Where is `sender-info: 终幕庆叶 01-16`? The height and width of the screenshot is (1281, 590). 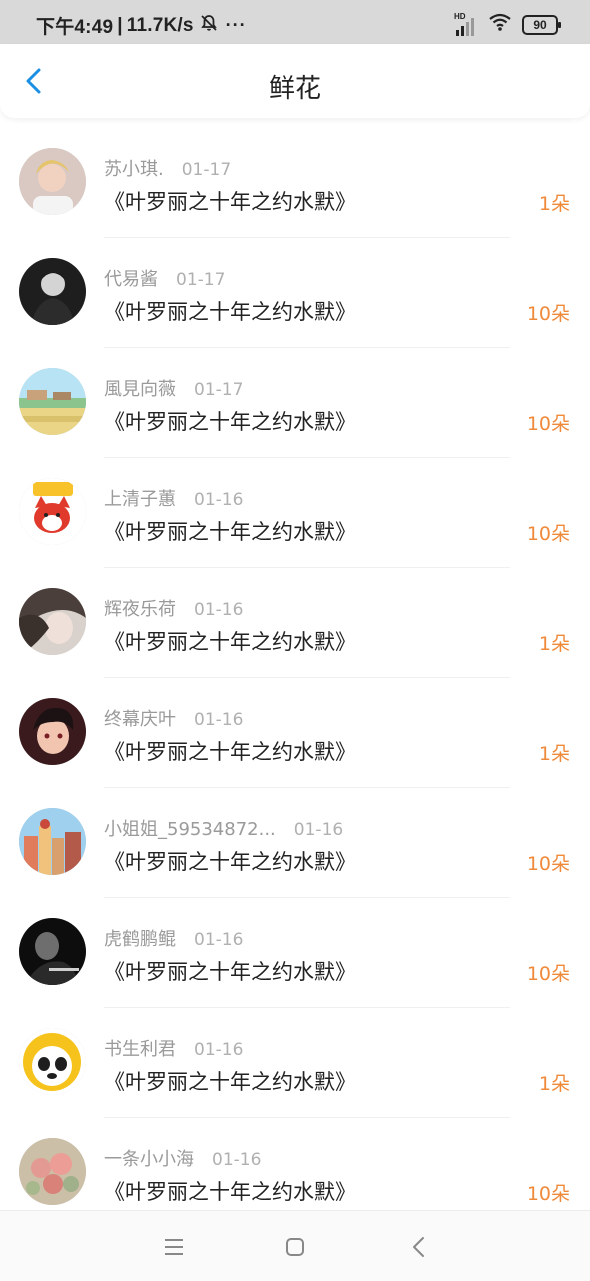 sender-info: 终幕庆叶 01-16 is located at coordinates (173, 718).